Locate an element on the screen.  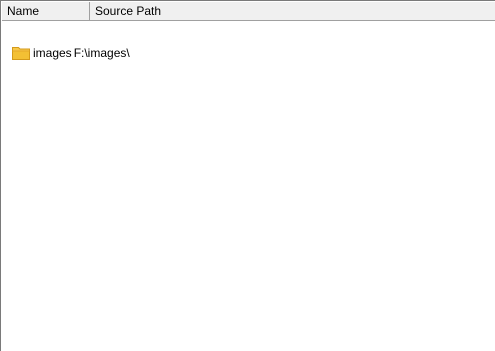
folder-icon is located at coordinates (21, 53).